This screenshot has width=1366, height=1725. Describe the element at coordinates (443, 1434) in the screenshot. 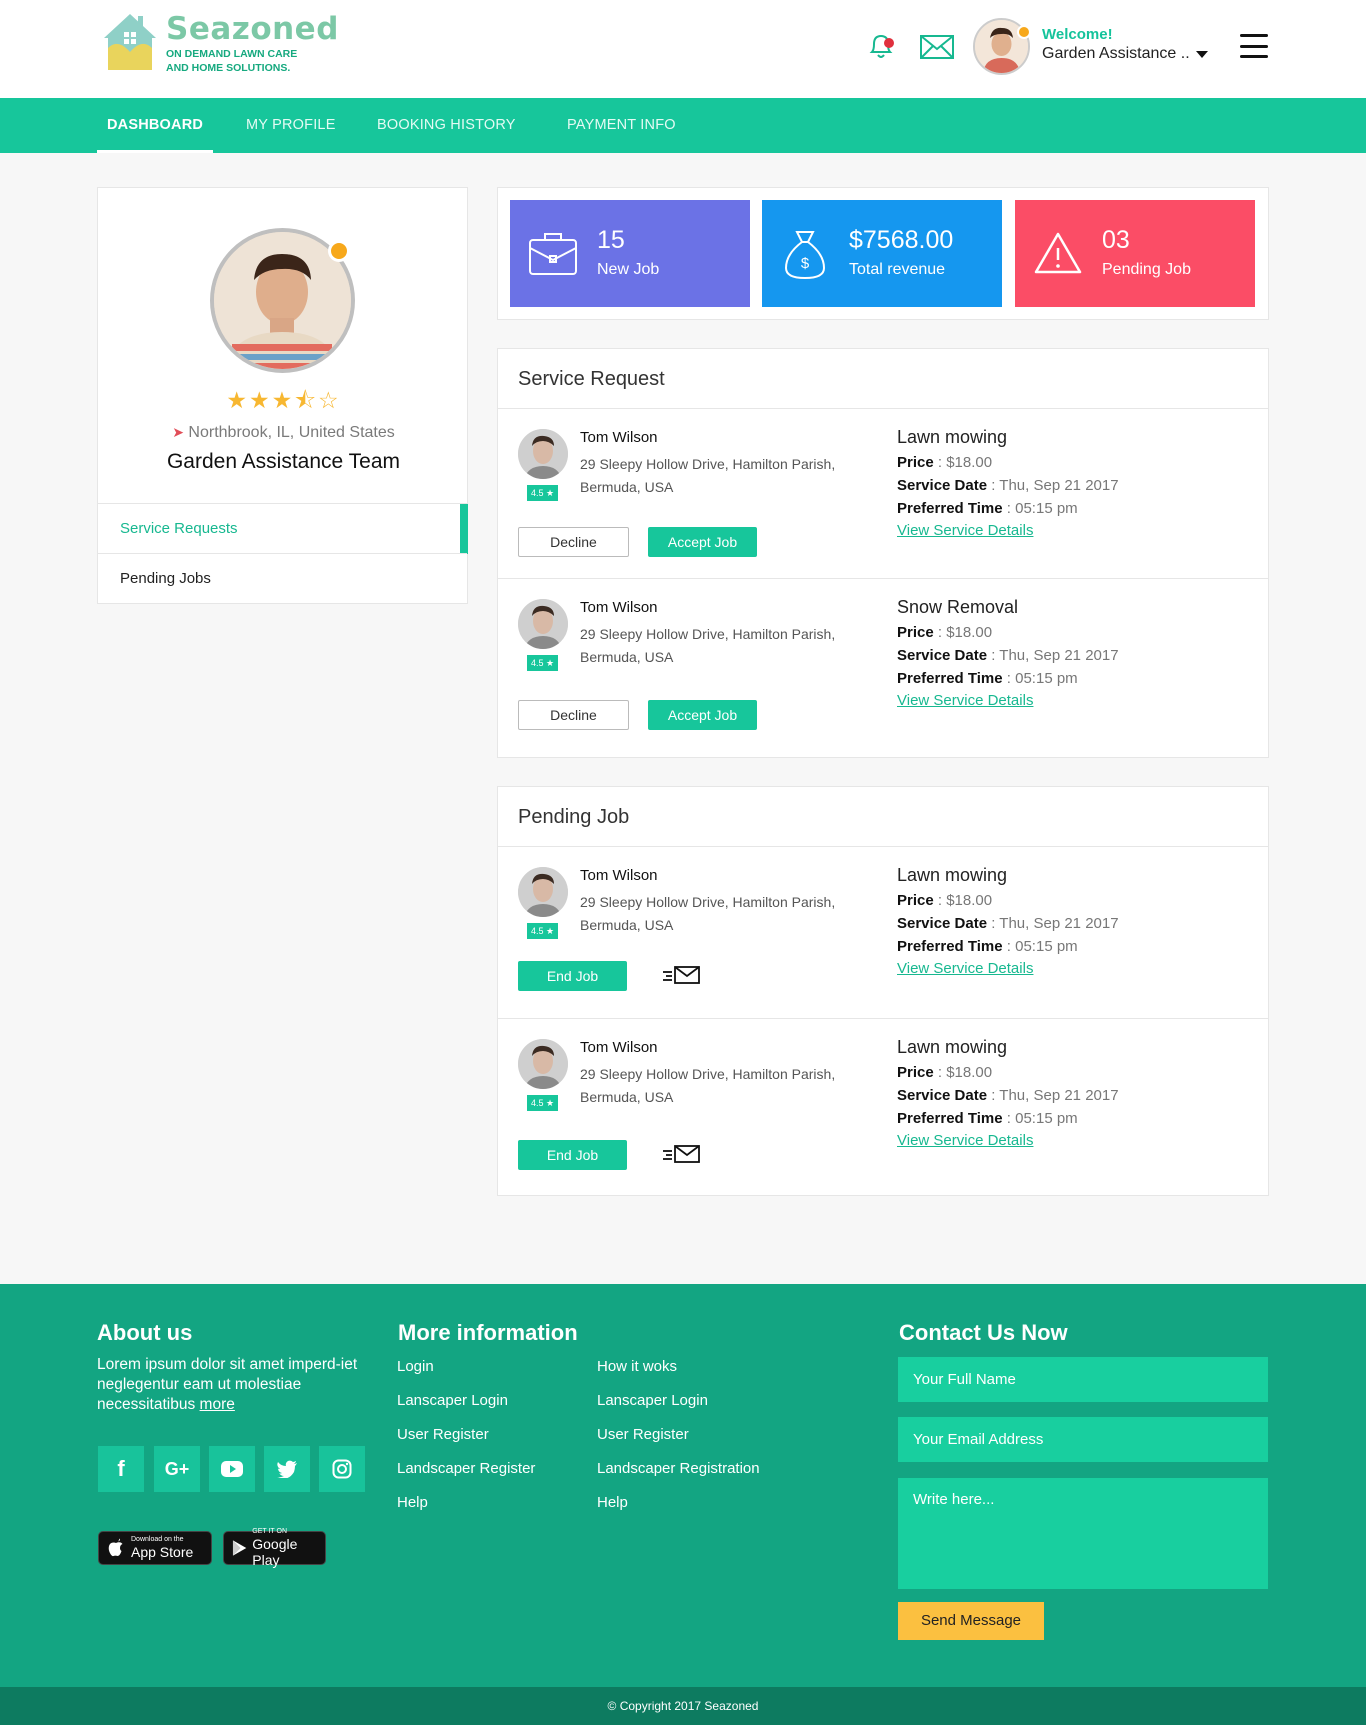

I see `footer-link-user-register: User Register` at that location.